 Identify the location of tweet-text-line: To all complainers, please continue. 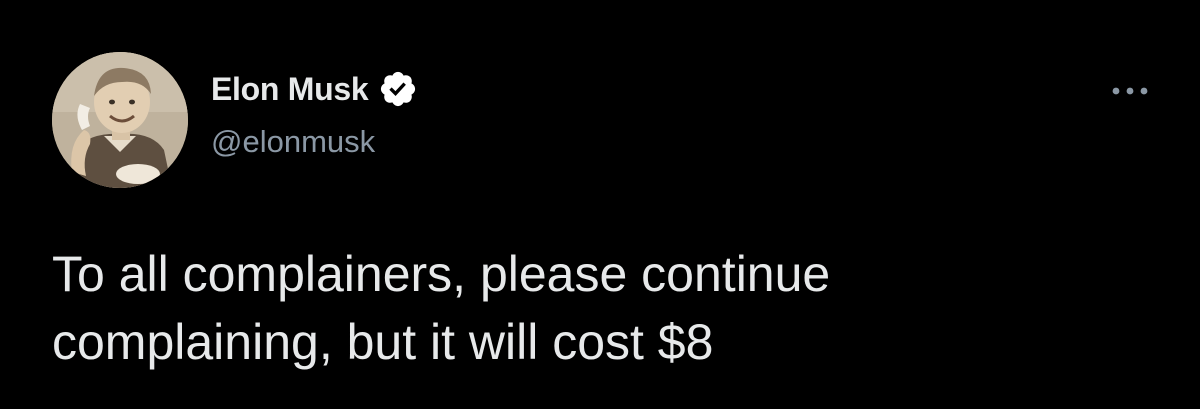
(441, 274).